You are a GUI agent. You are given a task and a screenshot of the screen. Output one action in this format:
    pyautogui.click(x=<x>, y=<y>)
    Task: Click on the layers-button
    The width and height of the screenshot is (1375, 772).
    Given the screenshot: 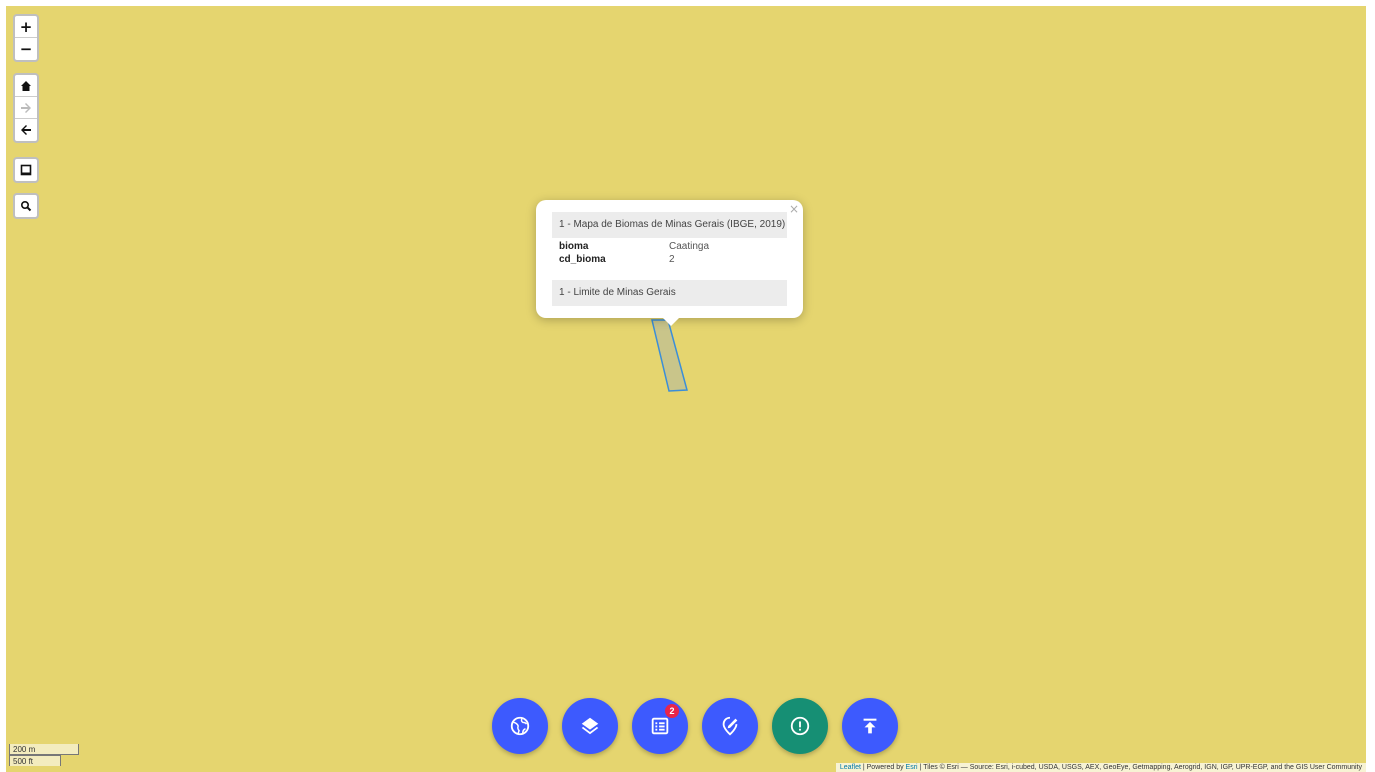 What is the action you would take?
    pyautogui.click(x=590, y=726)
    